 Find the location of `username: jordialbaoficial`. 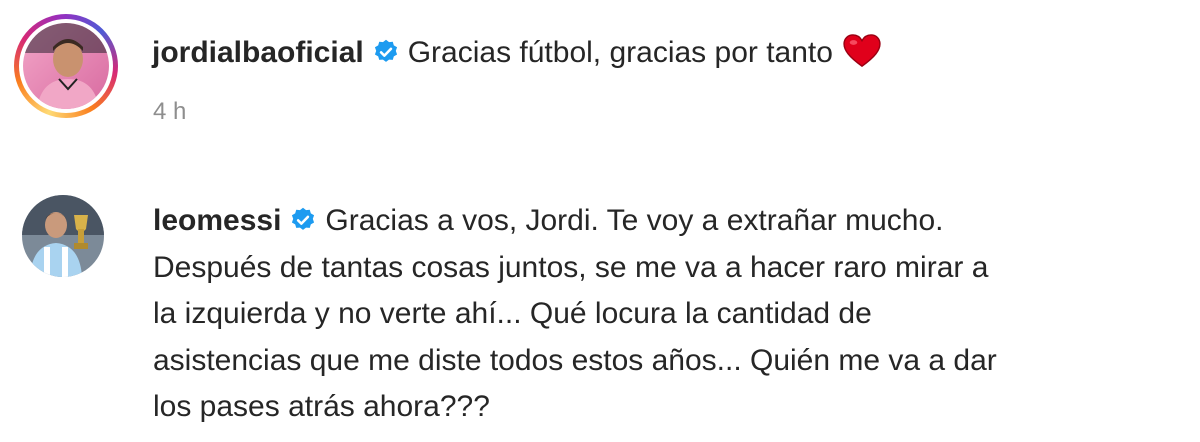

username: jordialbaoficial is located at coordinates (258, 52).